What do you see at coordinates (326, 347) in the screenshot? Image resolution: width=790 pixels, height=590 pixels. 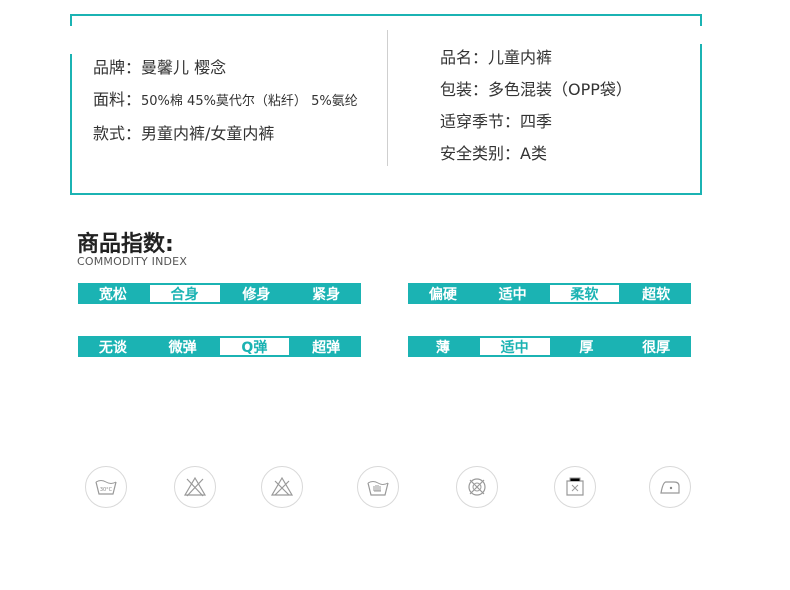 I see `index-option: 超弹` at bounding box center [326, 347].